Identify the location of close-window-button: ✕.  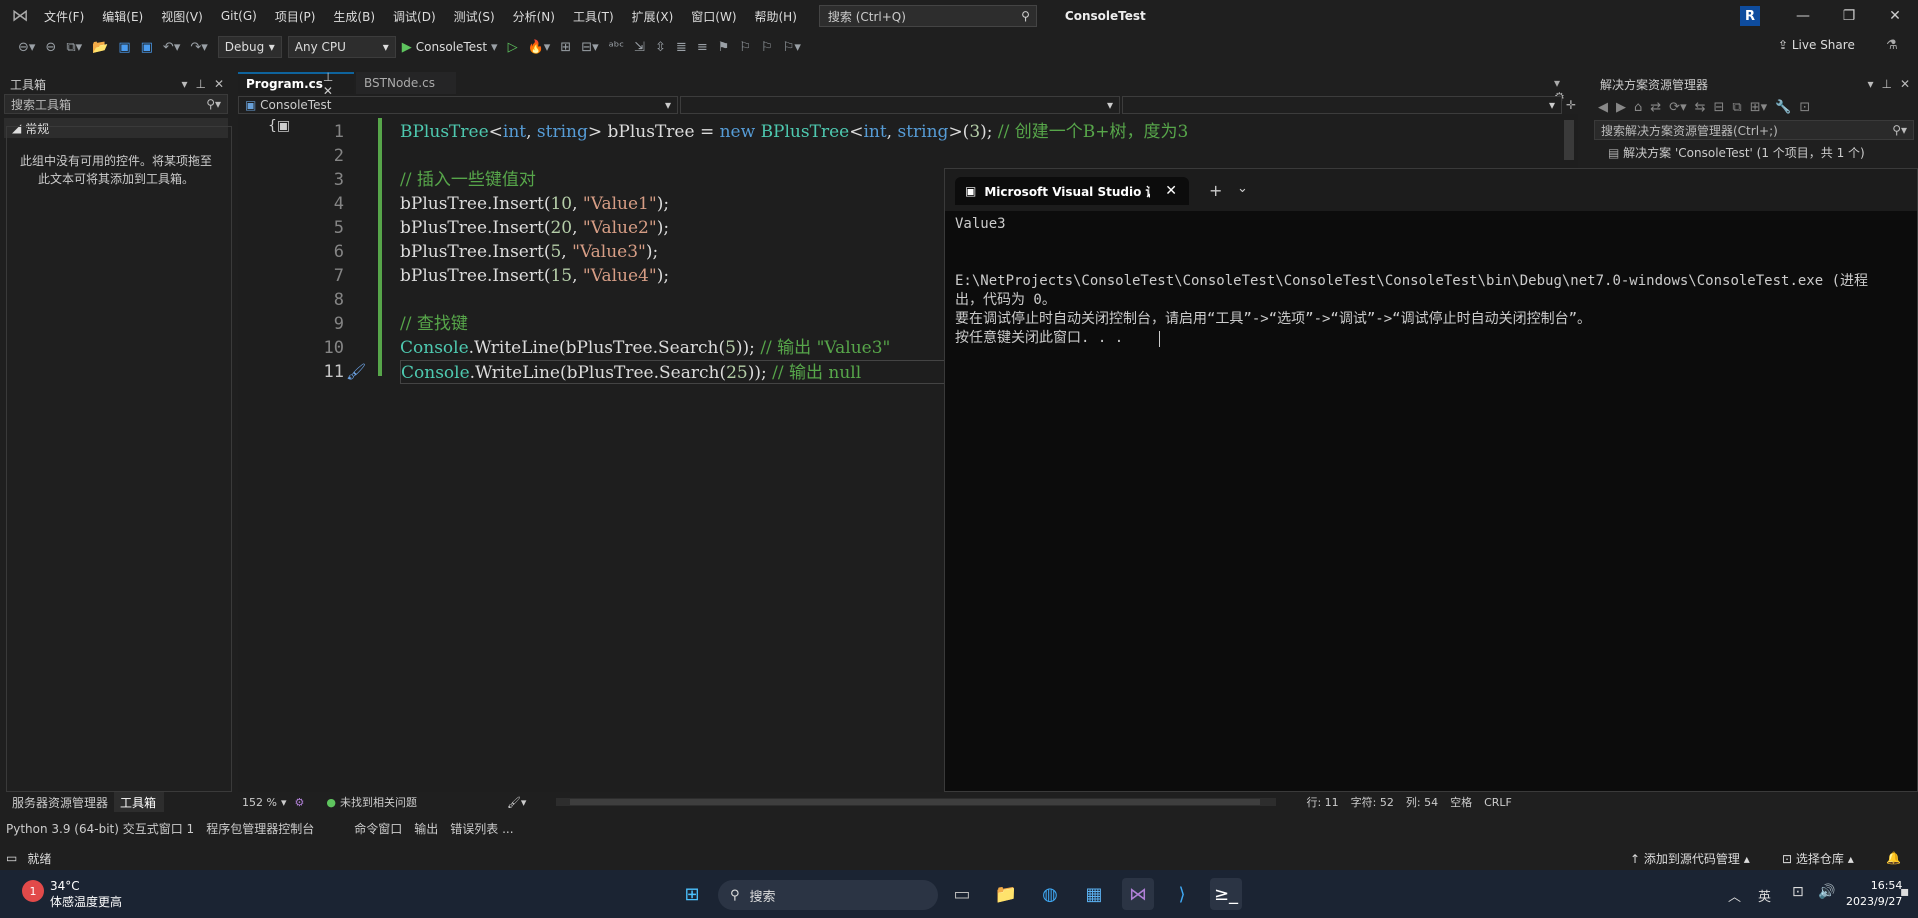
(1895, 16).